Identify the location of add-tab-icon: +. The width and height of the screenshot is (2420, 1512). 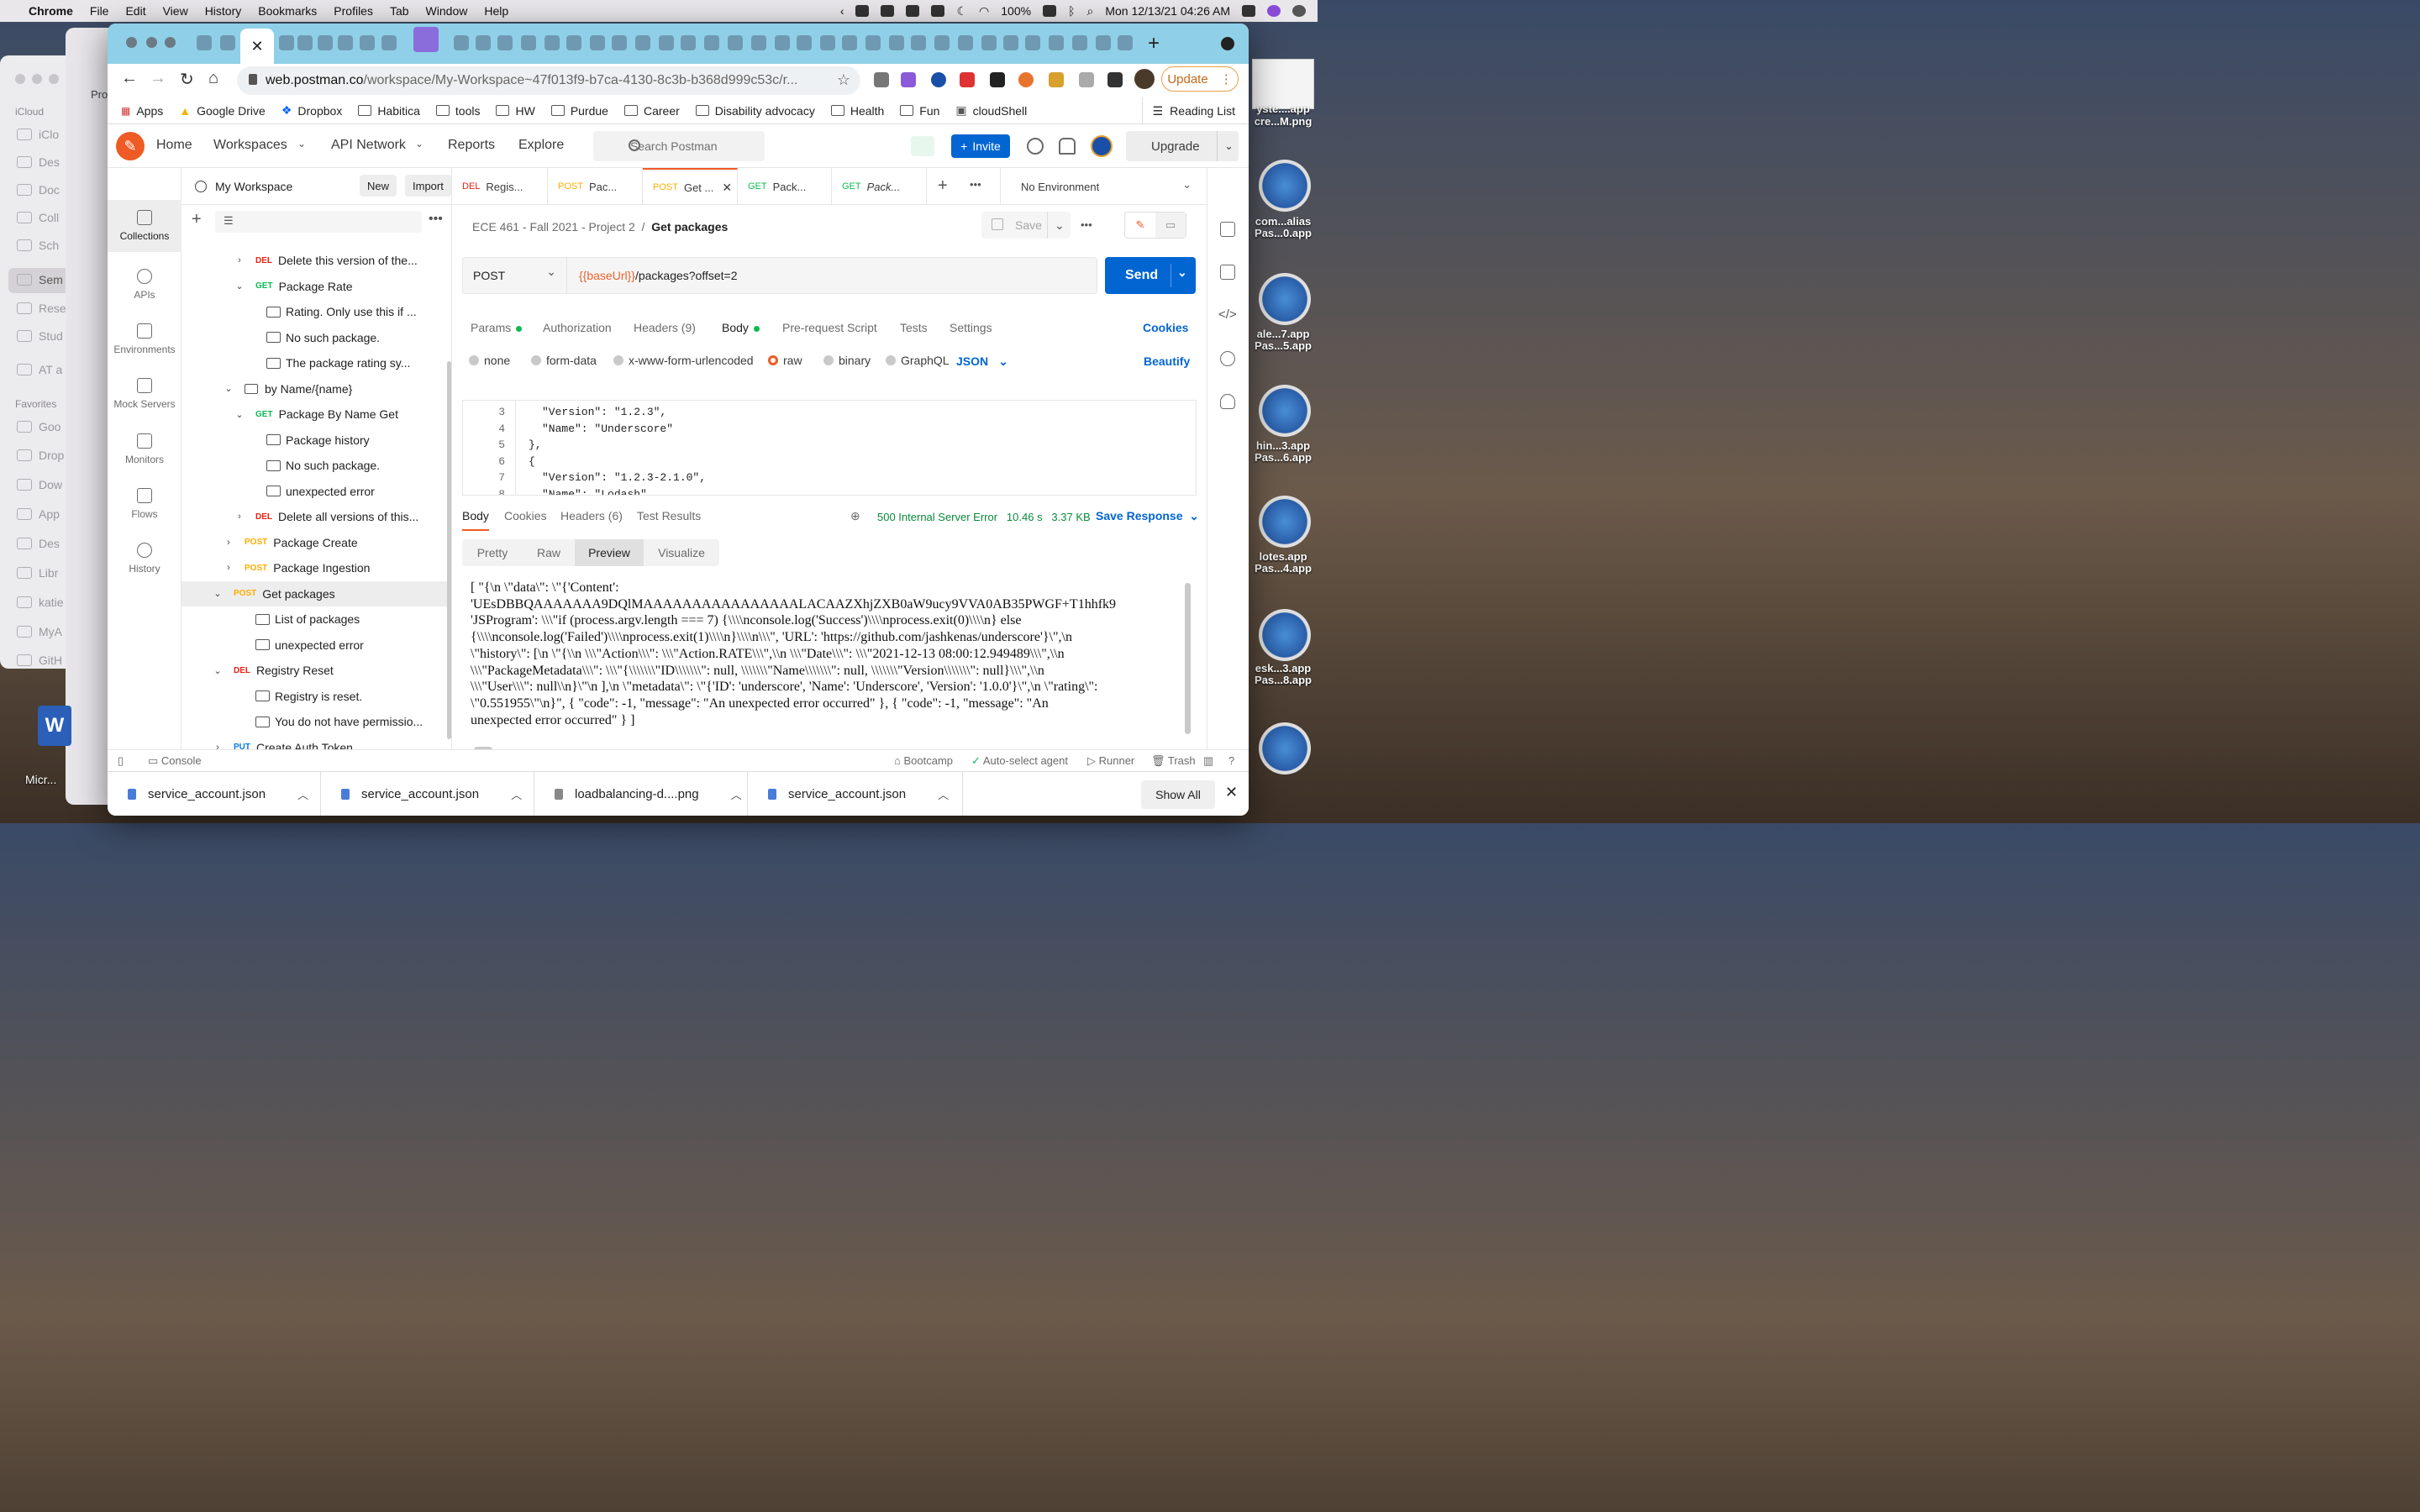
(943, 186).